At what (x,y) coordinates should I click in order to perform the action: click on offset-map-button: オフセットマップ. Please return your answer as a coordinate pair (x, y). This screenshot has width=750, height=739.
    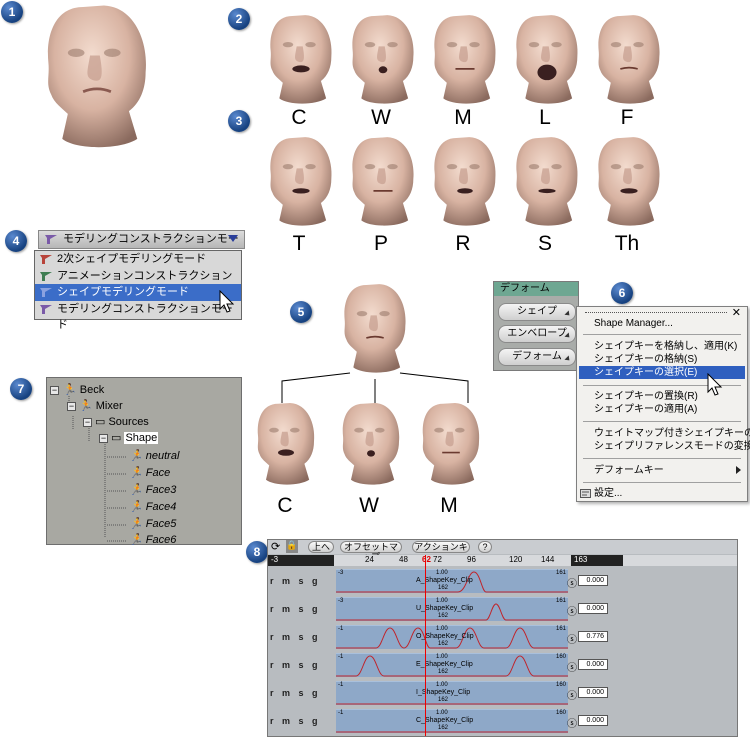
    Looking at the image, I should click on (371, 551).